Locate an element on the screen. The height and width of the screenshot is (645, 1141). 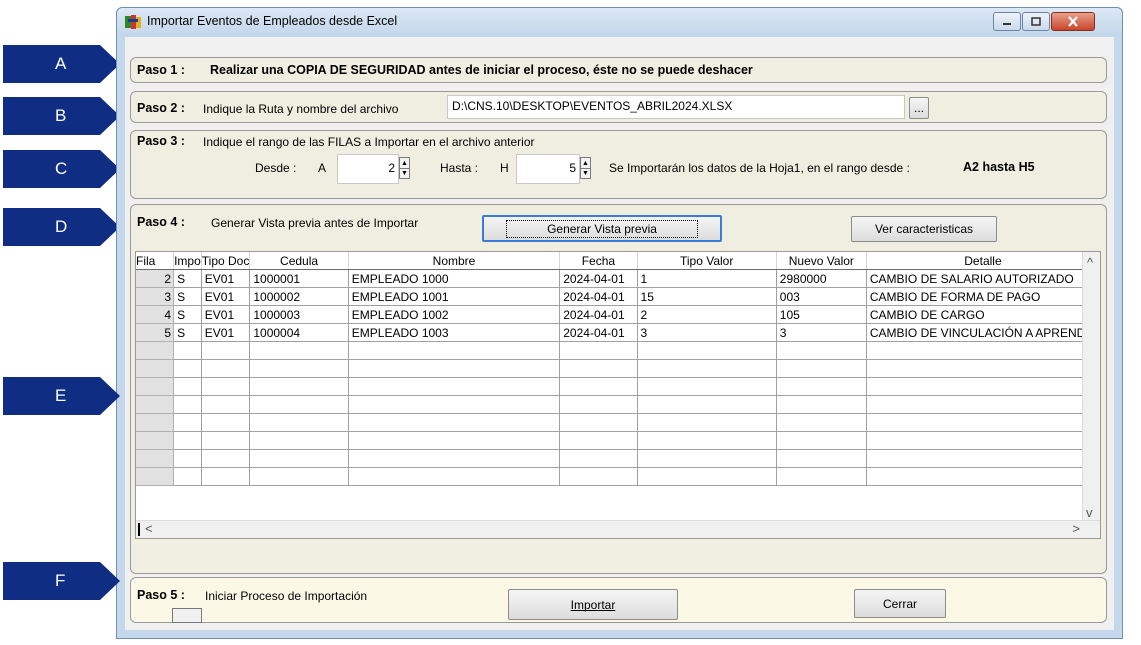
scroll-left-icon: < is located at coordinates (149, 528).